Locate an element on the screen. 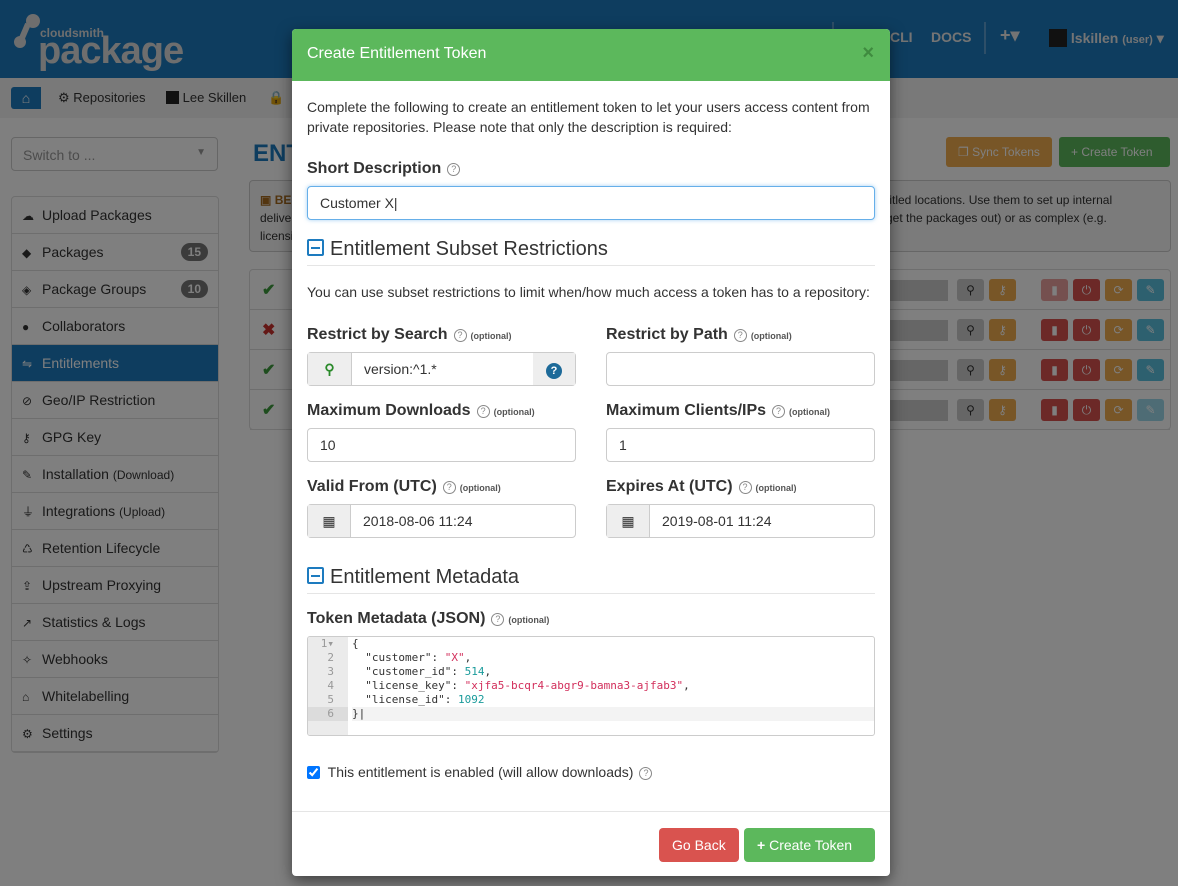  max-downloads-input: 10 is located at coordinates (441, 445).